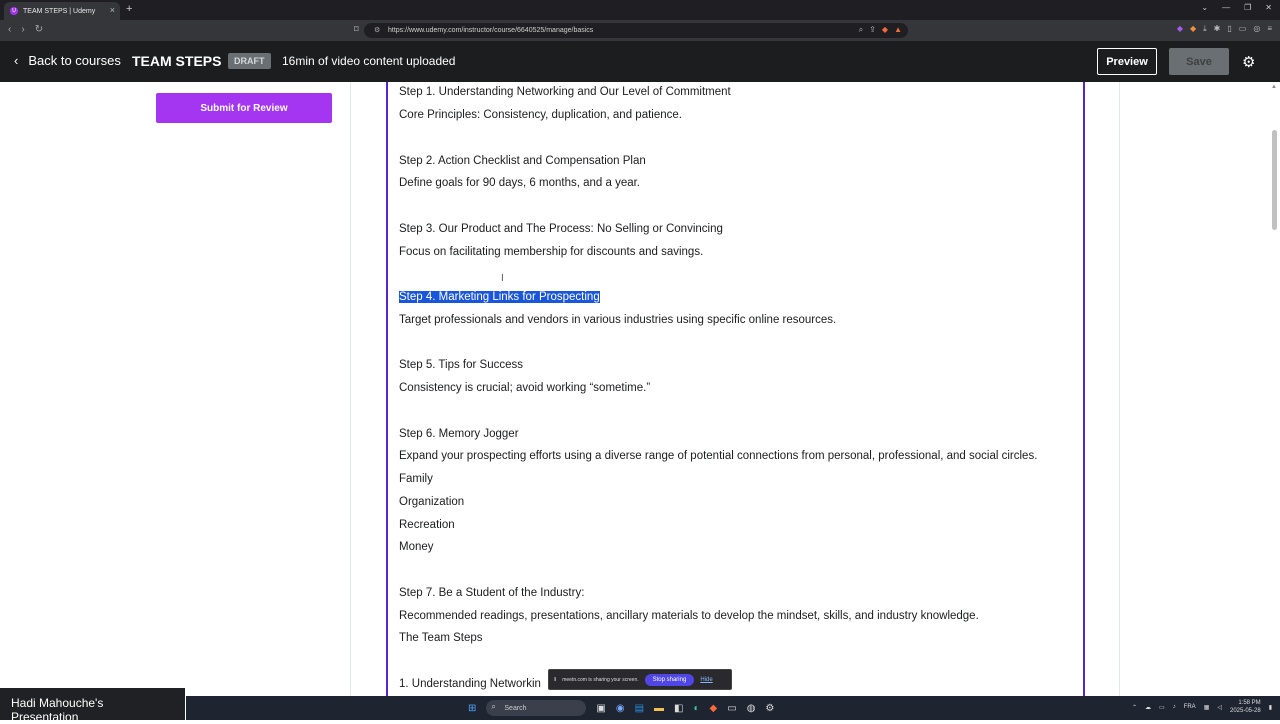  Describe the element at coordinates (499, 297) in the screenshot. I see `selected-text: Step 4. Marketing Links for Prospecting` at that location.